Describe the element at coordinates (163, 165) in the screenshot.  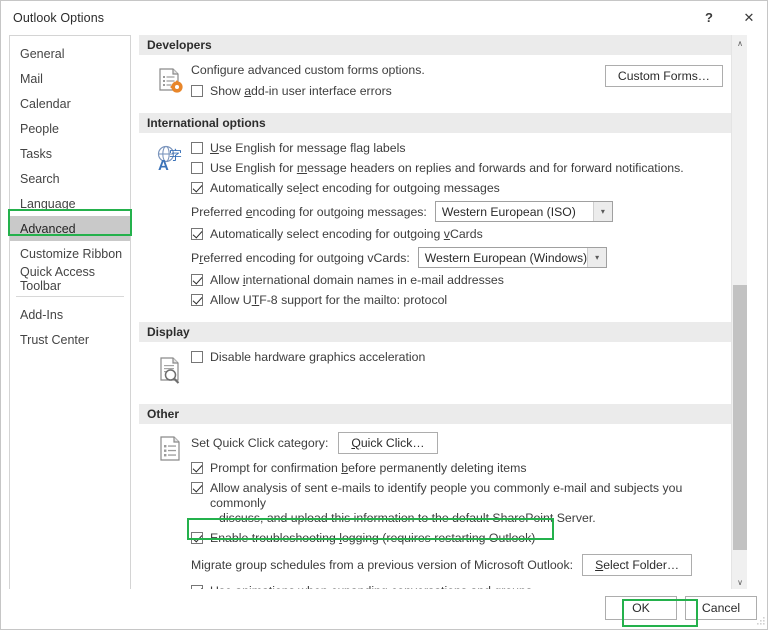
I see `svg-text: A` at that location.